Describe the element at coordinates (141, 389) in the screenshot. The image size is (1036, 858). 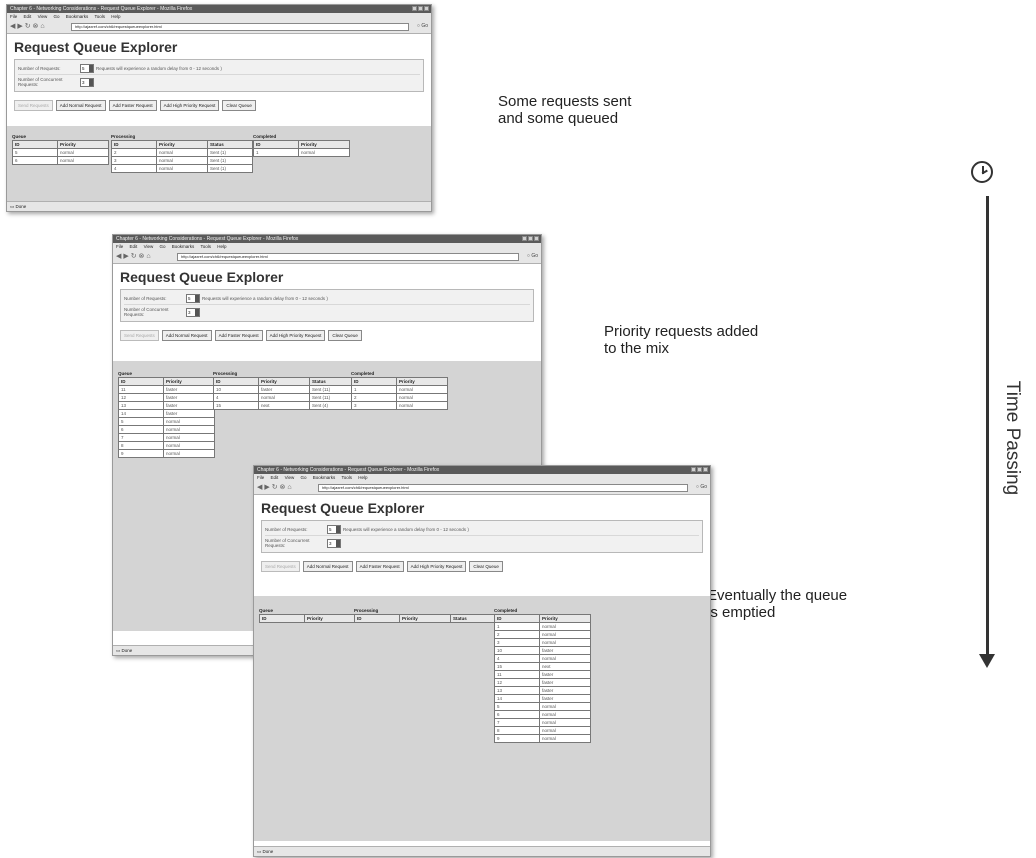
I see `queue-id-cell: 11` at that location.